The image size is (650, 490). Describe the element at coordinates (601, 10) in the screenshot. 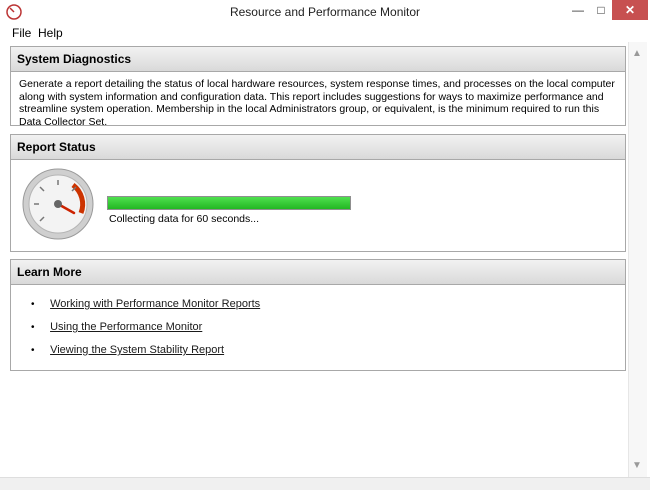

I see `maximize-button: □` at that location.